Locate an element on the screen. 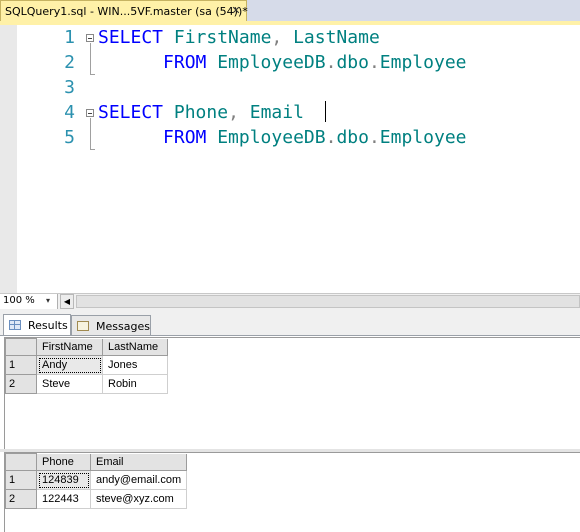 The image size is (580, 532). table-cell: Robin is located at coordinates (135, 384).